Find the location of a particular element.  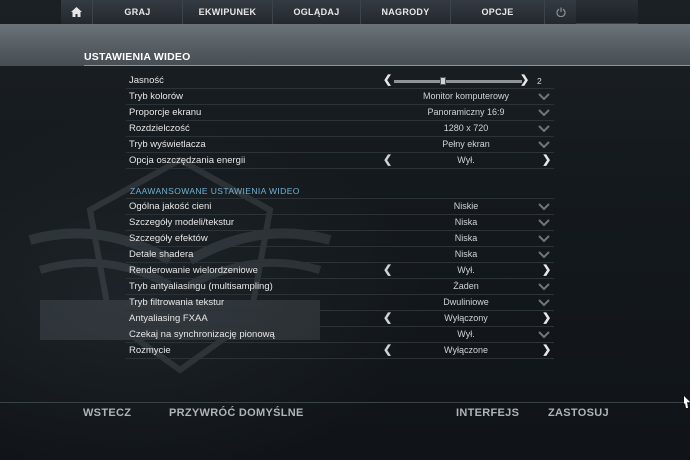

setting-label: Renderowanie wielordzeniowe is located at coordinates (193, 270).